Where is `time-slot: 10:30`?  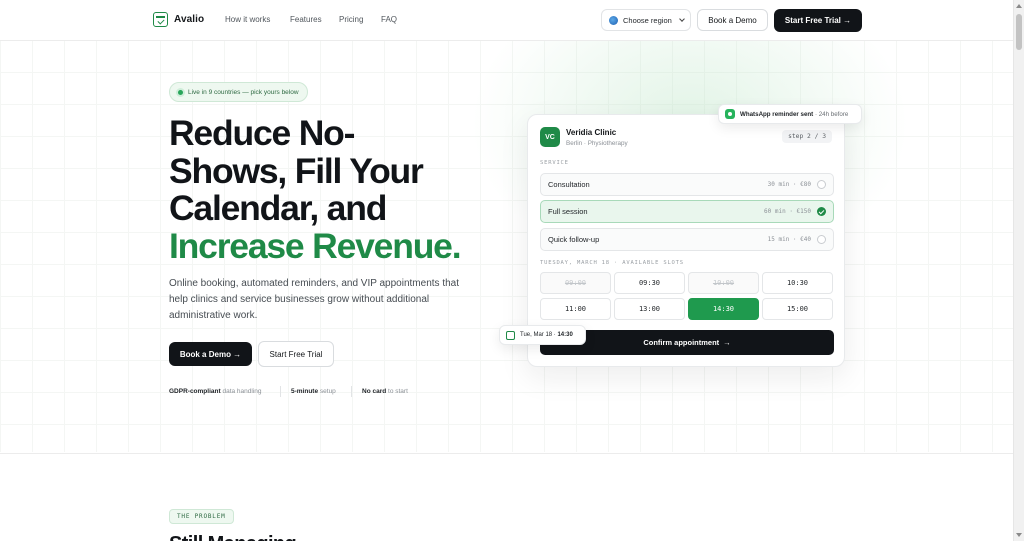
time-slot: 10:30 is located at coordinates (797, 283).